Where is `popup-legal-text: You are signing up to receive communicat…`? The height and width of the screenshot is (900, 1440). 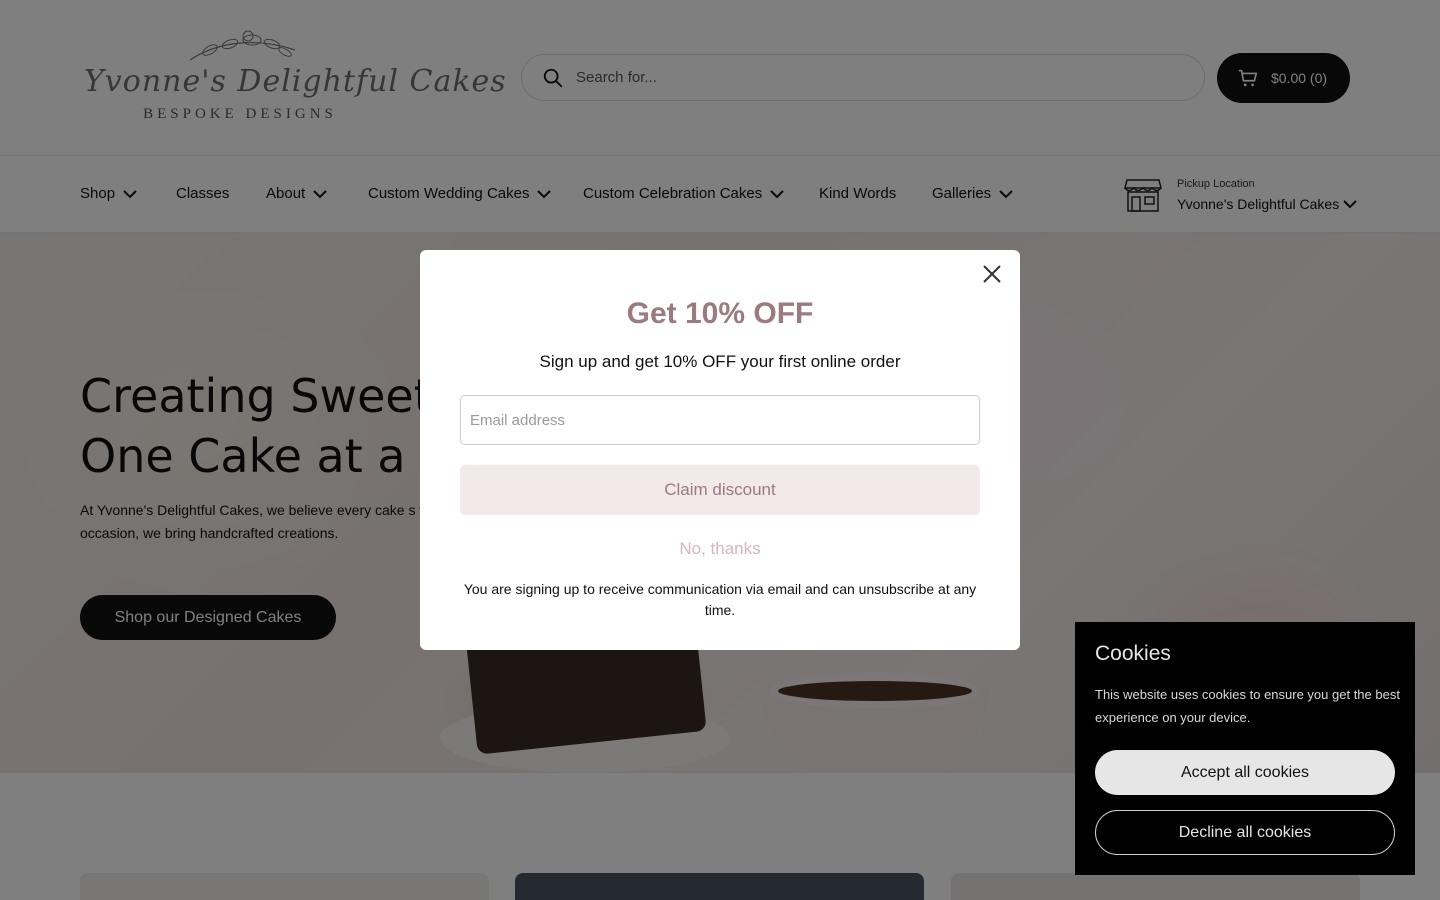
popup-legal-text: You are signing up to receive communicat… is located at coordinates (720, 599).